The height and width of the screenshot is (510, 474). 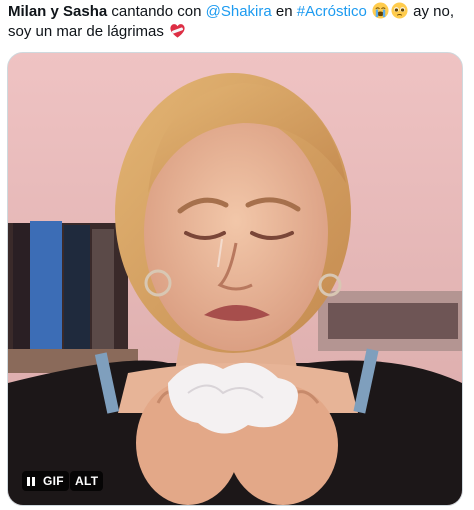 What do you see at coordinates (31, 481) in the screenshot?
I see `pause-icon` at bounding box center [31, 481].